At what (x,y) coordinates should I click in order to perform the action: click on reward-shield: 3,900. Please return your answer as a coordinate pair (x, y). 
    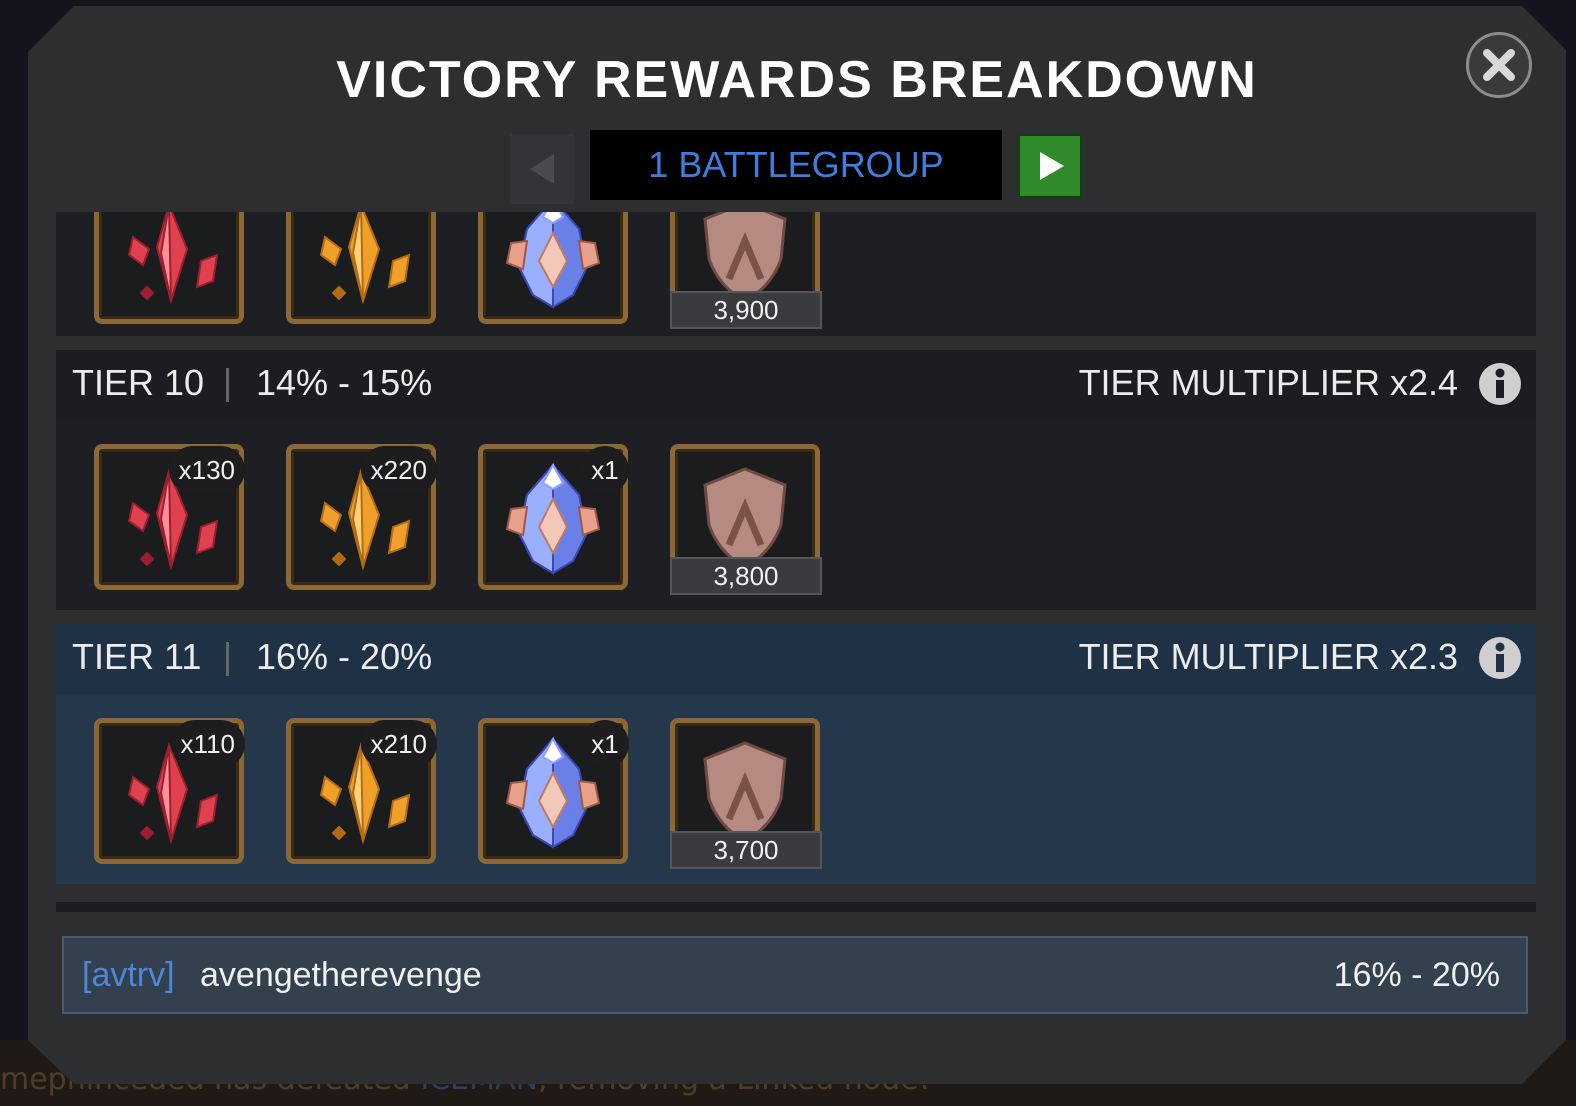
    Looking at the image, I should click on (746, 270).